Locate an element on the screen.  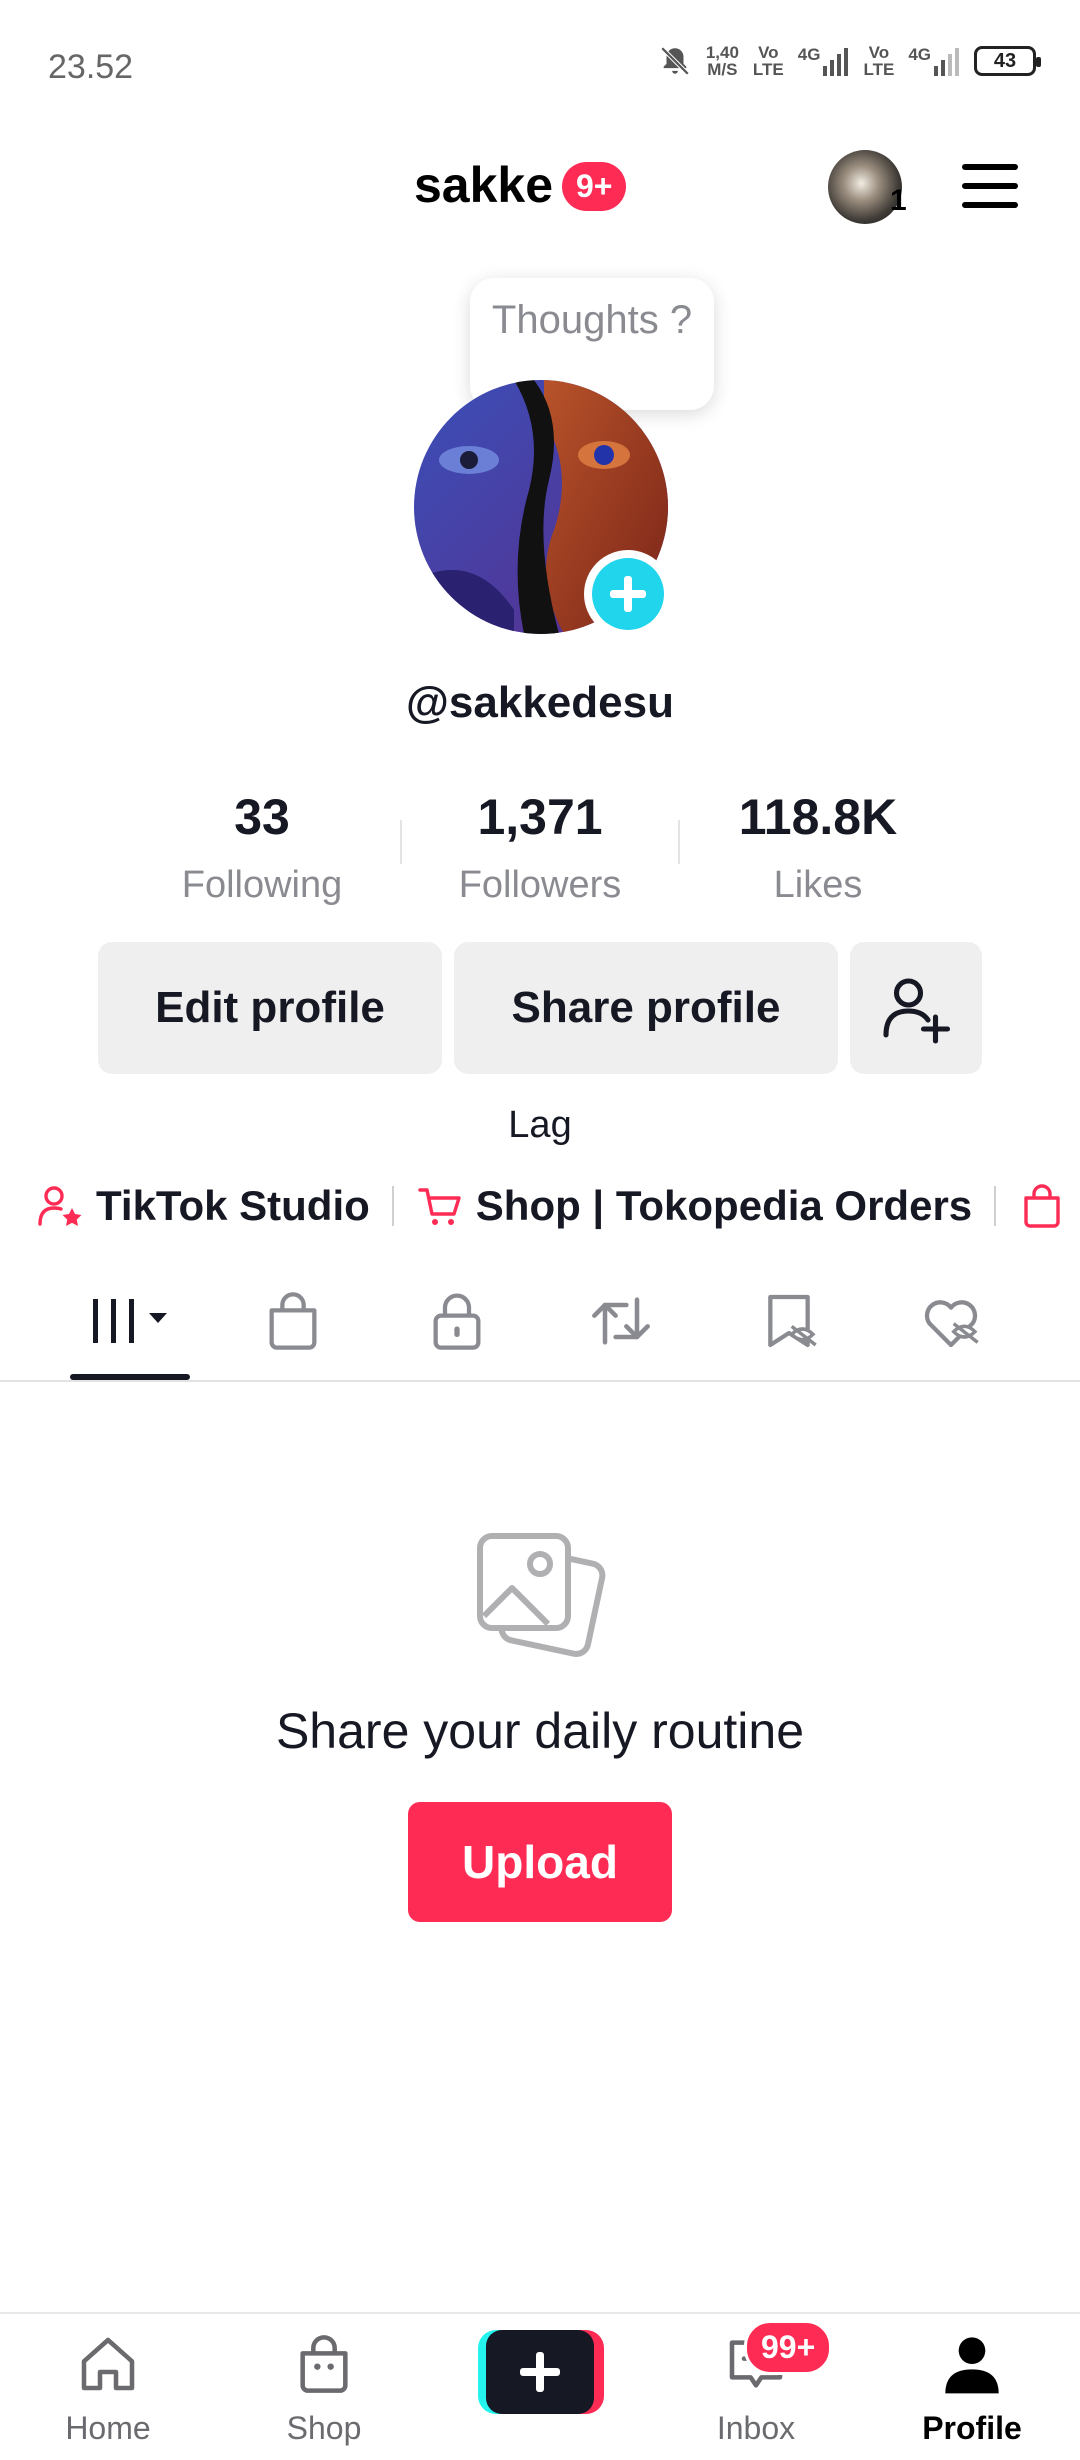
tab-favorites is located at coordinates (789, 1321).